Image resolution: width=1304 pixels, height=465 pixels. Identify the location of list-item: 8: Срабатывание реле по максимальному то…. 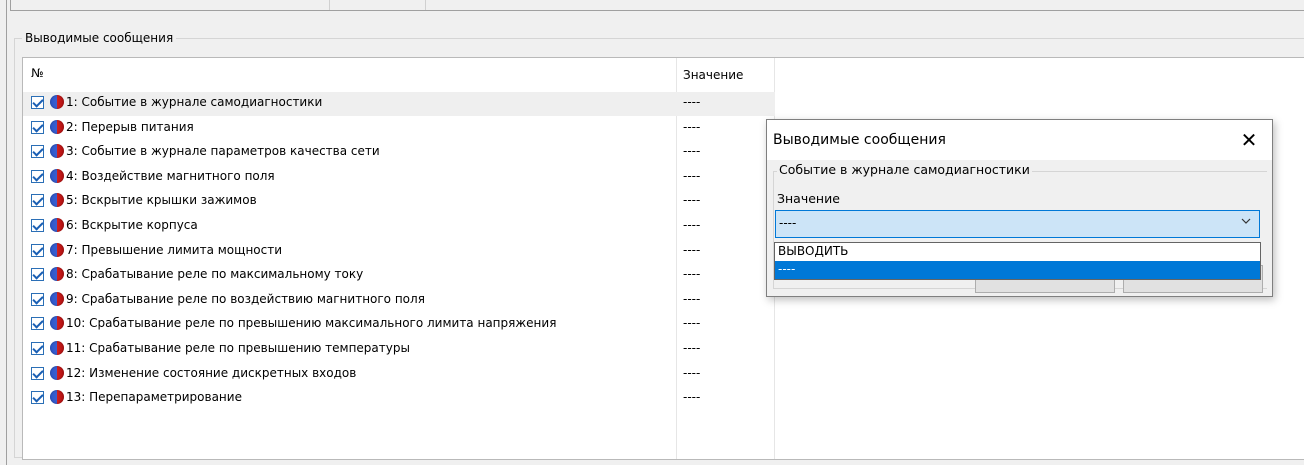
(399, 276).